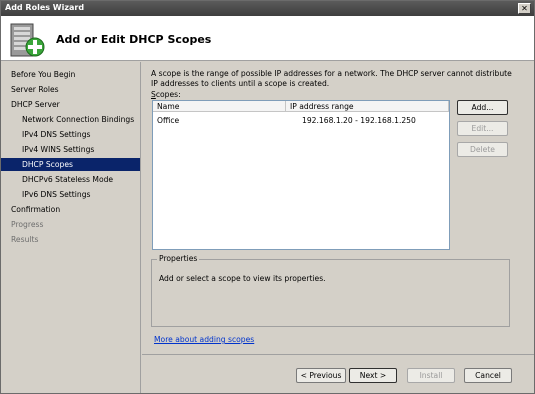 The height and width of the screenshot is (394, 535). I want to click on window-title: Add Roles Wizard, so click(45, 7).